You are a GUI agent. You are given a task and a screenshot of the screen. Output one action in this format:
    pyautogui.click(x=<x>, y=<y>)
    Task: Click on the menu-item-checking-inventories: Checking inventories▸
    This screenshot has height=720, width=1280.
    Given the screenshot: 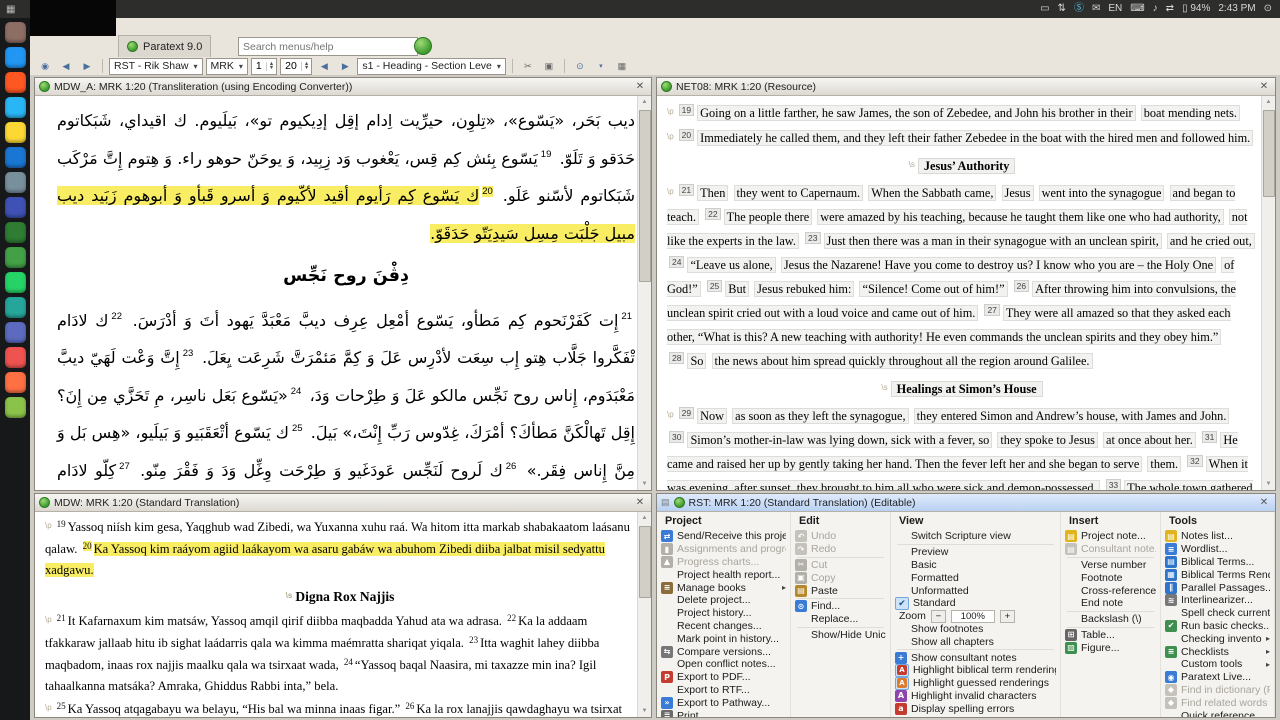 What is the action you would take?
    pyautogui.click(x=1217, y=638)
    